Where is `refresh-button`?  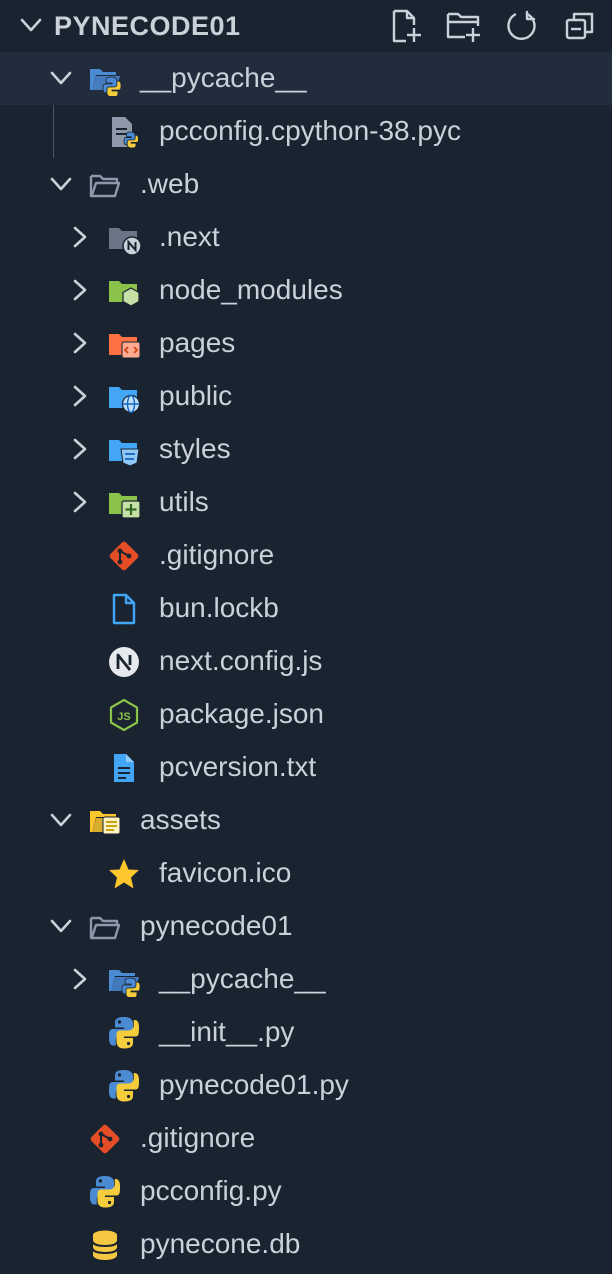
refresh-button is located at coordinates (522, 26).